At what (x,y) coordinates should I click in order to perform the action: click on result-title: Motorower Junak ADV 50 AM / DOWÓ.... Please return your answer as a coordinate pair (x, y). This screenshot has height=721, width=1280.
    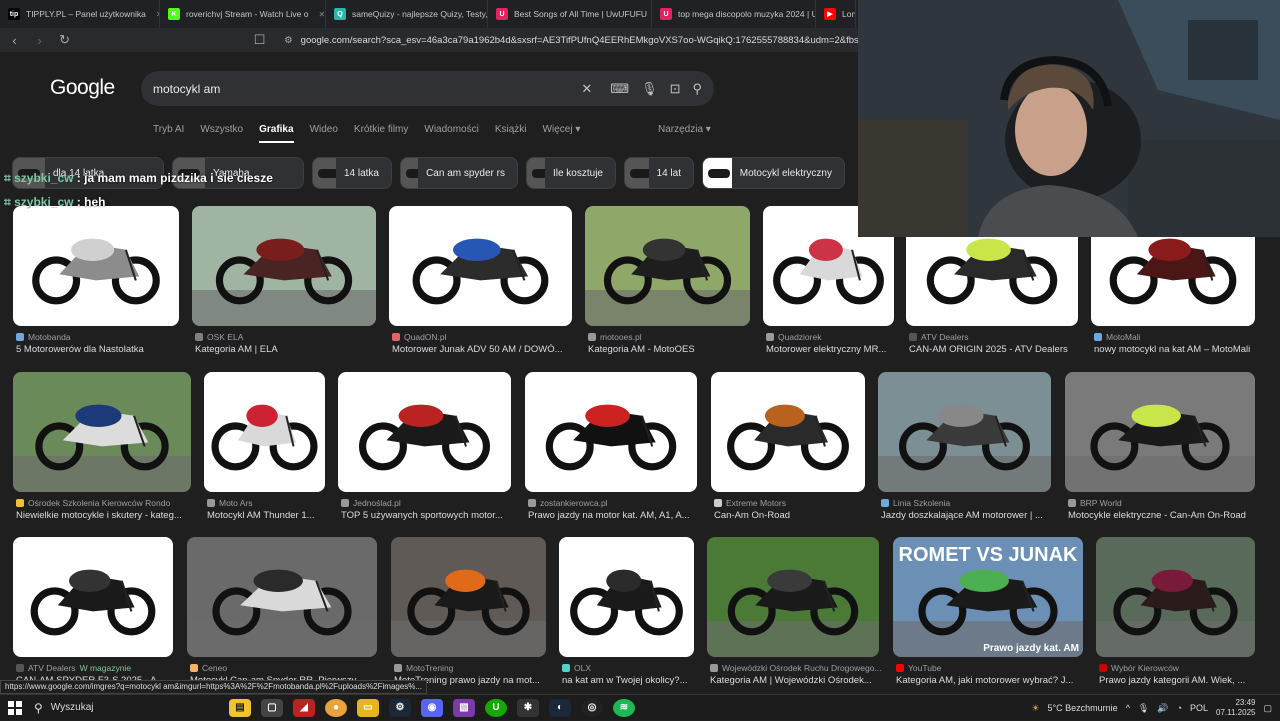
    Looking at the image, I should click on (485, 349).